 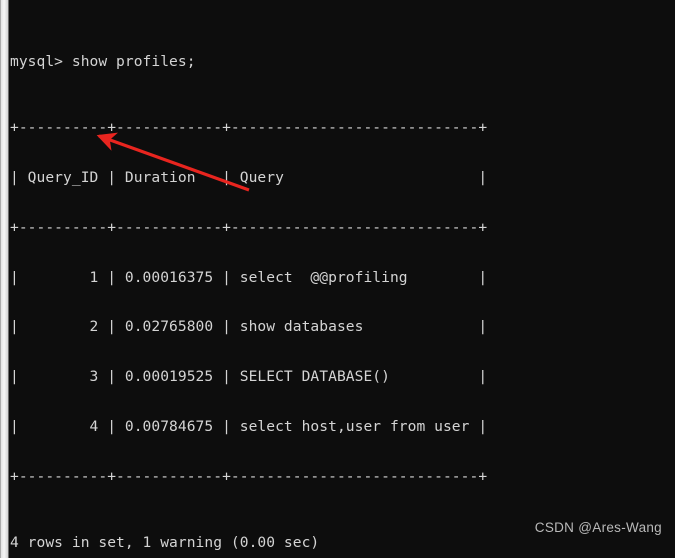 What do you see at coordinates (165, 542) in the screenshot?
I see `result-row-count-1: 4 rows in set, 1 warning (0.00 sec)` at bounding box center [165, 542].